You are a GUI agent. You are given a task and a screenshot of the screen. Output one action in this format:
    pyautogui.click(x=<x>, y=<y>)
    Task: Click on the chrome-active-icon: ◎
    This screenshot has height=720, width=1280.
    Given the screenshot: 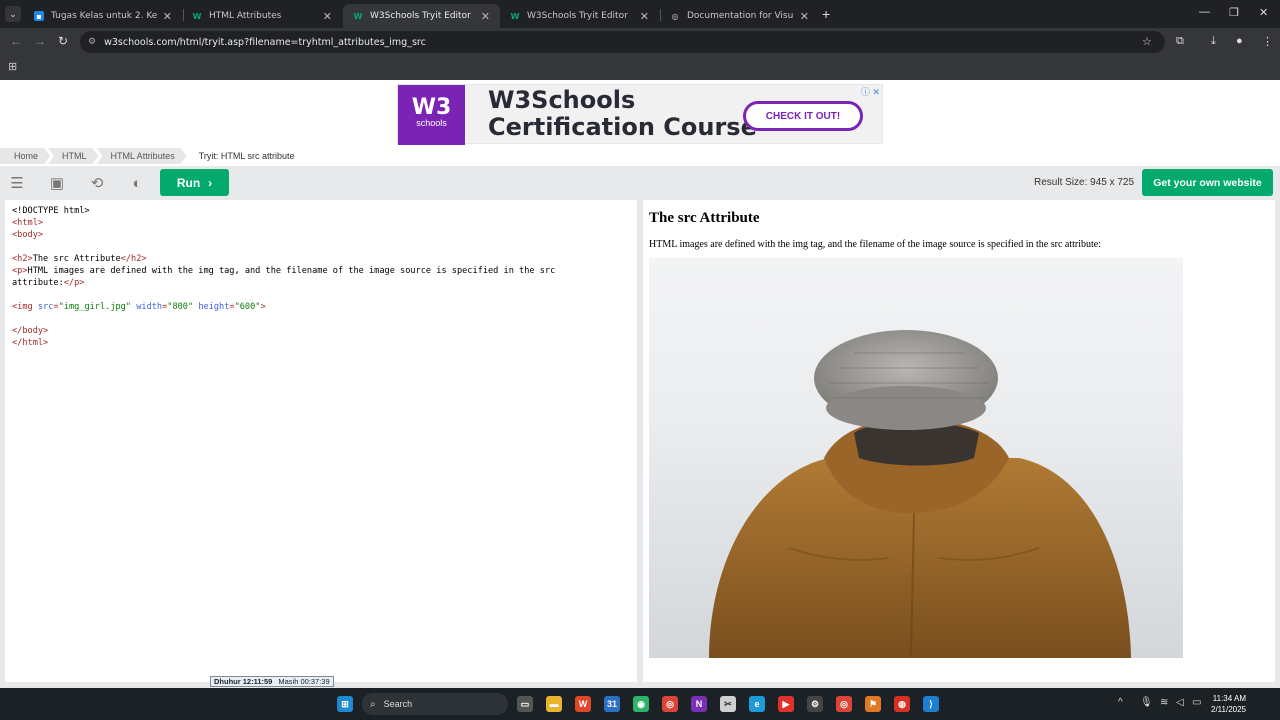 What is the action you would take?
    pyautogui.click(x=844, y=704)
    